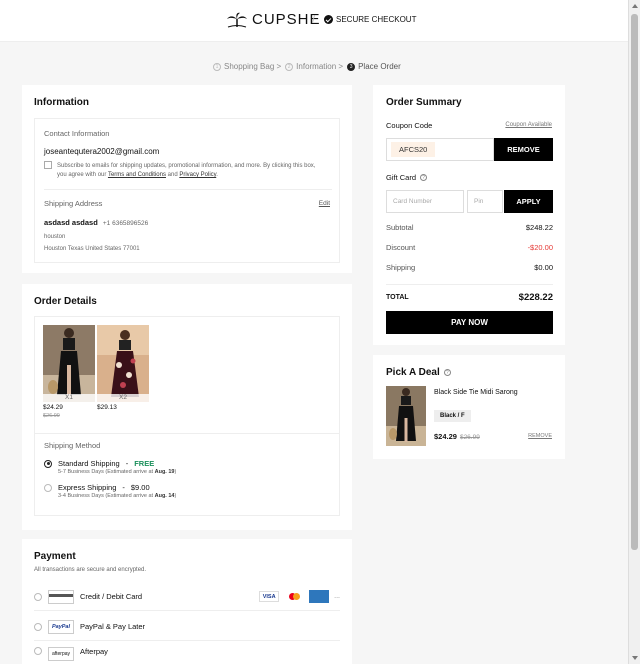 This screenshot has width=640, height=664. What do you see at coordinates (197, 175) in the screenshot?
I see `privacy-link: Privacy Policy` at bounding box center [197, 175].